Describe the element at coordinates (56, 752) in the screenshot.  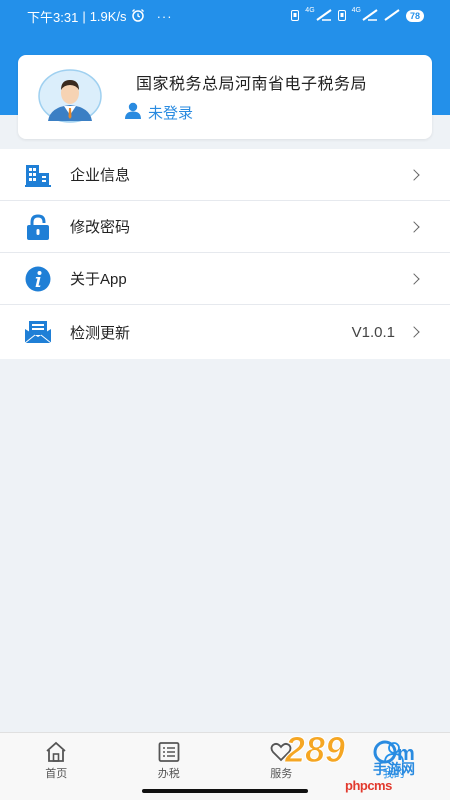
I see `home-icon` at that location.